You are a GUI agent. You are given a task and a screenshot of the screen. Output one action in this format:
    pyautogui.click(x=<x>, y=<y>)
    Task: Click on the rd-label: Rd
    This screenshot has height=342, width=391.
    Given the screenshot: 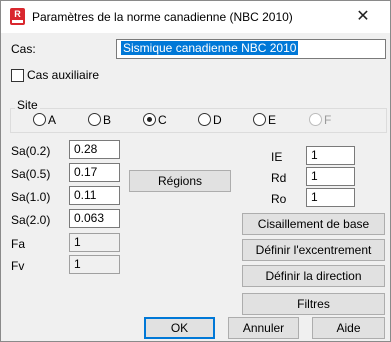 What is the action you would take?
    pyautogui.click(x=279, y=178)
    